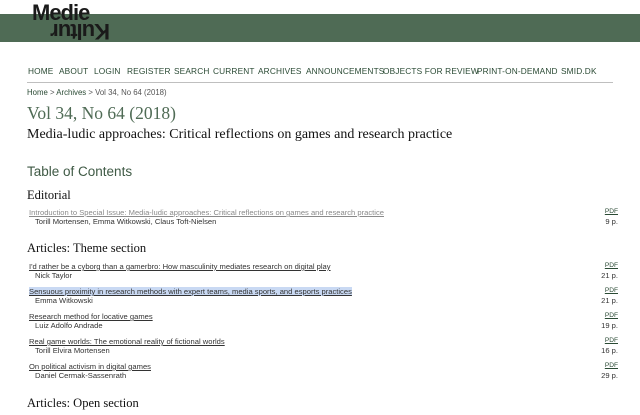 This screenshot has height=415, width=640. I want to click on breadcrumb-archives: Archives, so click(71, 92).